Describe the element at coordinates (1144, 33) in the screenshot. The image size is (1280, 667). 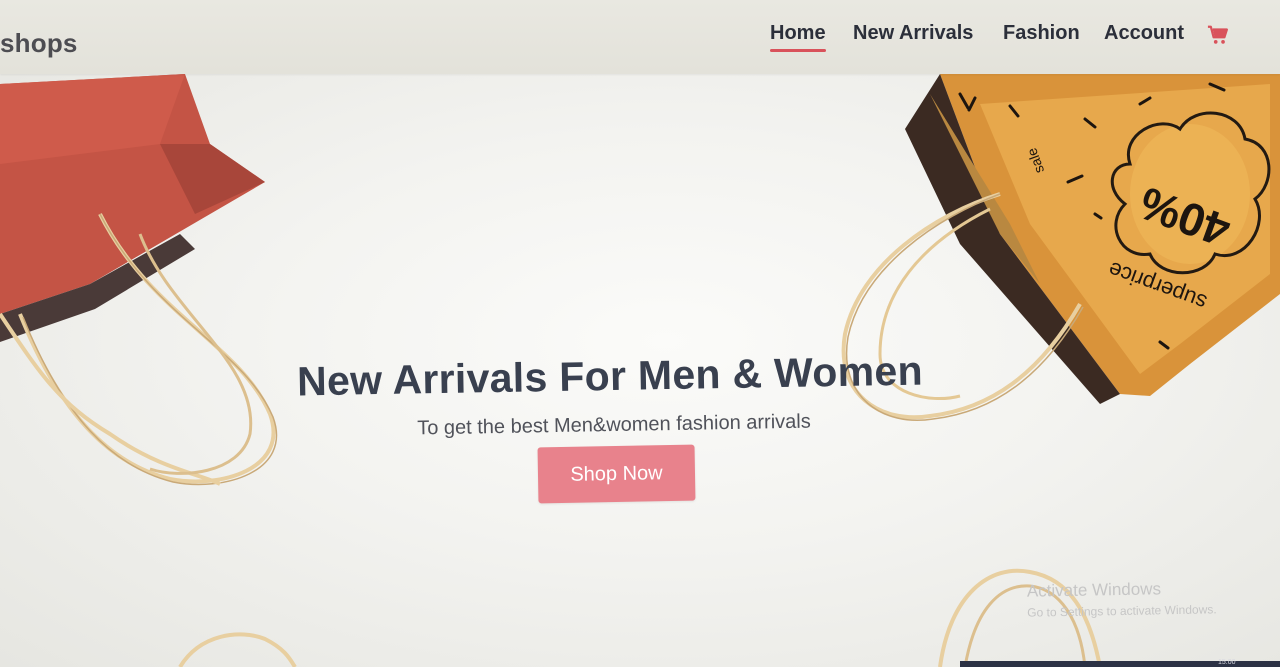
I see `nav-account: Account` at that location.